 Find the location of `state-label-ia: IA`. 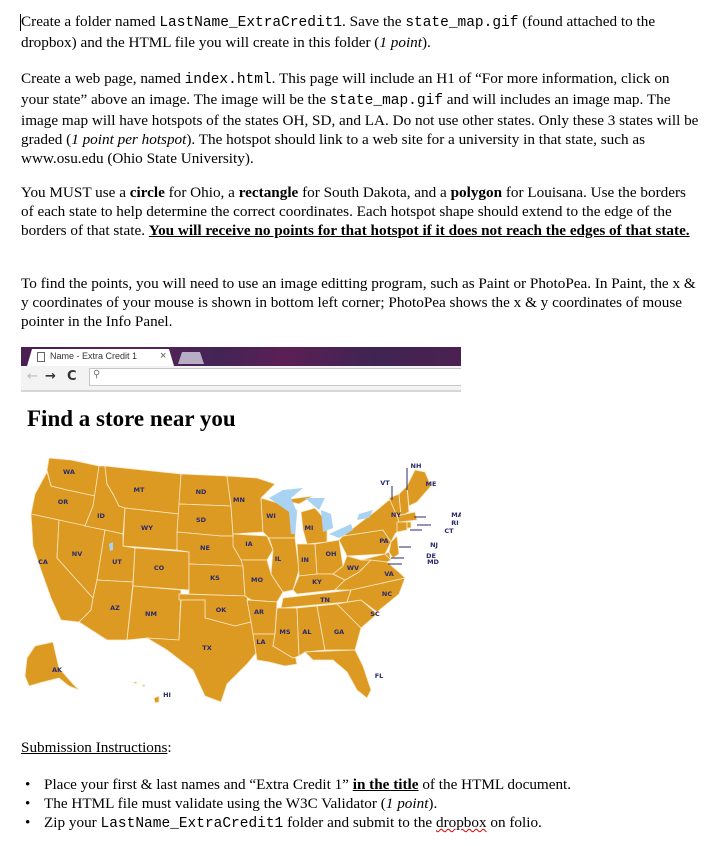

state-label-ia: IA is located at coordinates (248, 544).